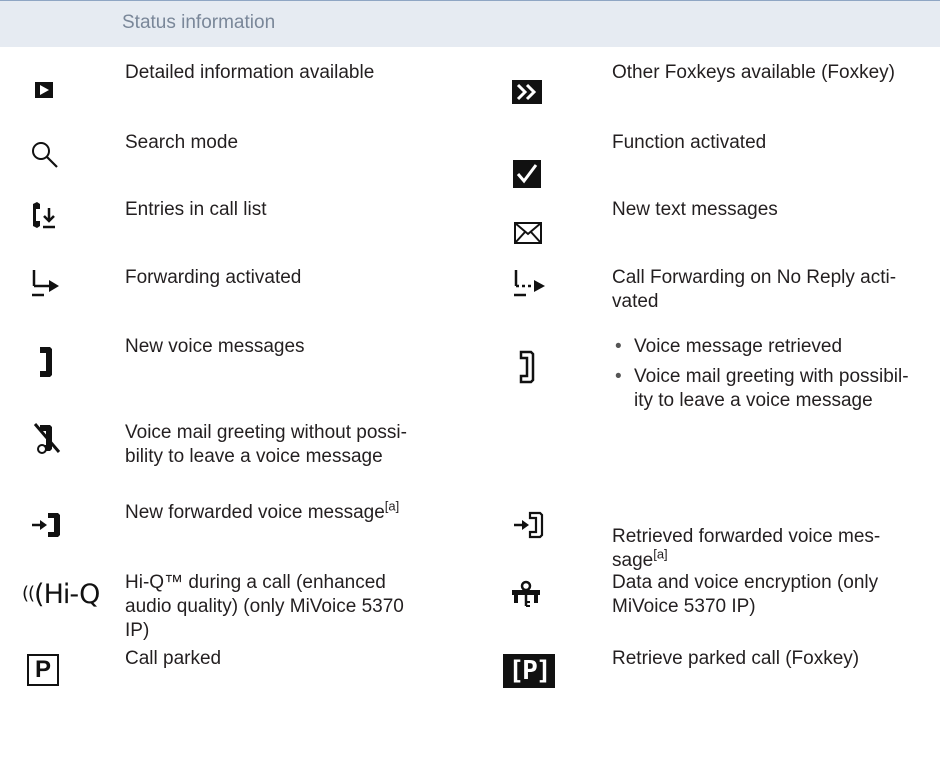  What do you see at coordinates (46, 525) in the screenshot?
I see `forwarded-voice-new-icon` at bounding box center [46, 525].